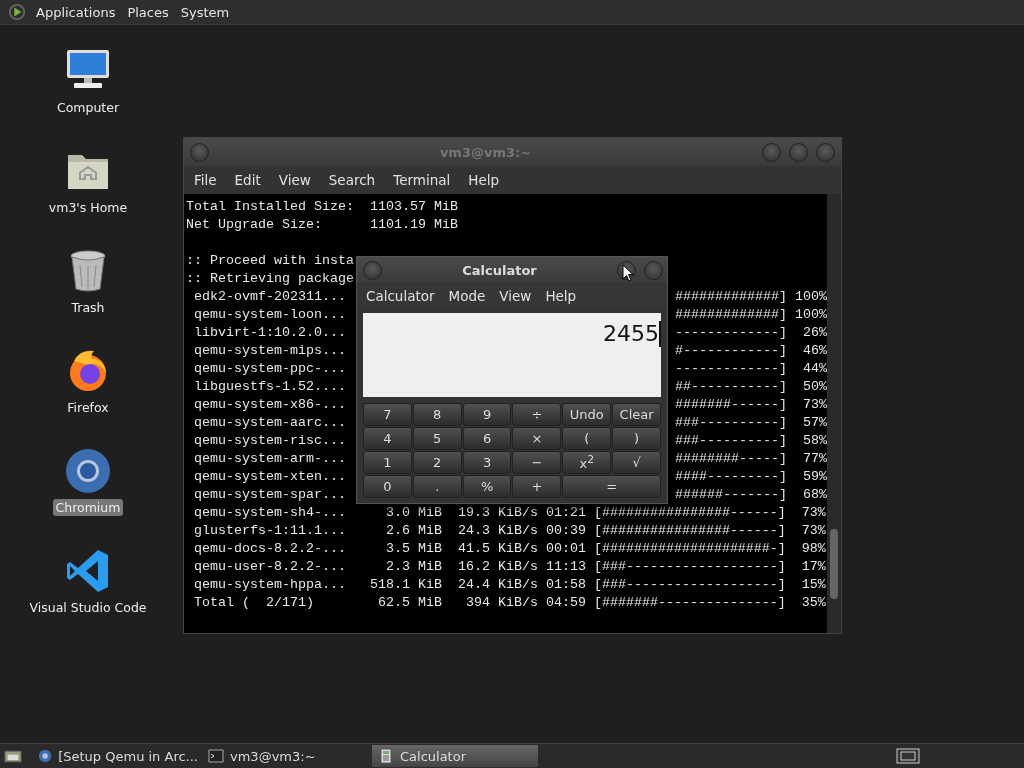  Describe the element at coordinates (437, 438) in the screenshot. I see `calculator-key: 5` at that location.